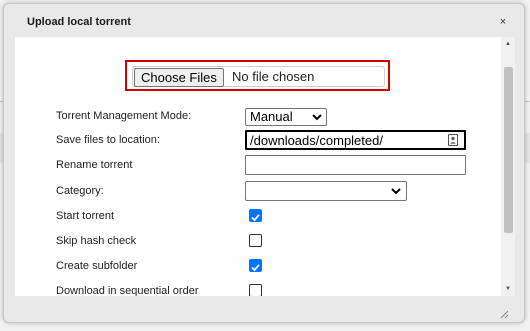 The width and height of the screenshot is (530, 331). What do you see at coordinates (124, 116) in the screenshot?
I see `management-mode-label: Torrent Management Mode:` at bounding box center [124, 116].